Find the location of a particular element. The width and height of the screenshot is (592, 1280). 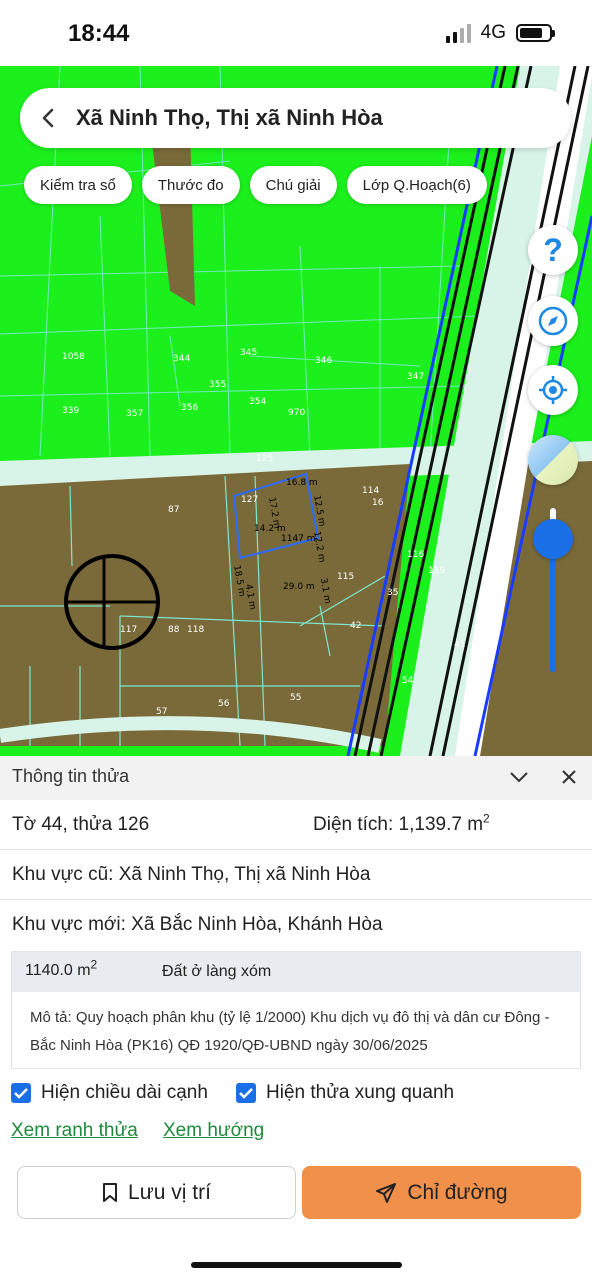

home-indicator is located at coordinates (296, 1265).